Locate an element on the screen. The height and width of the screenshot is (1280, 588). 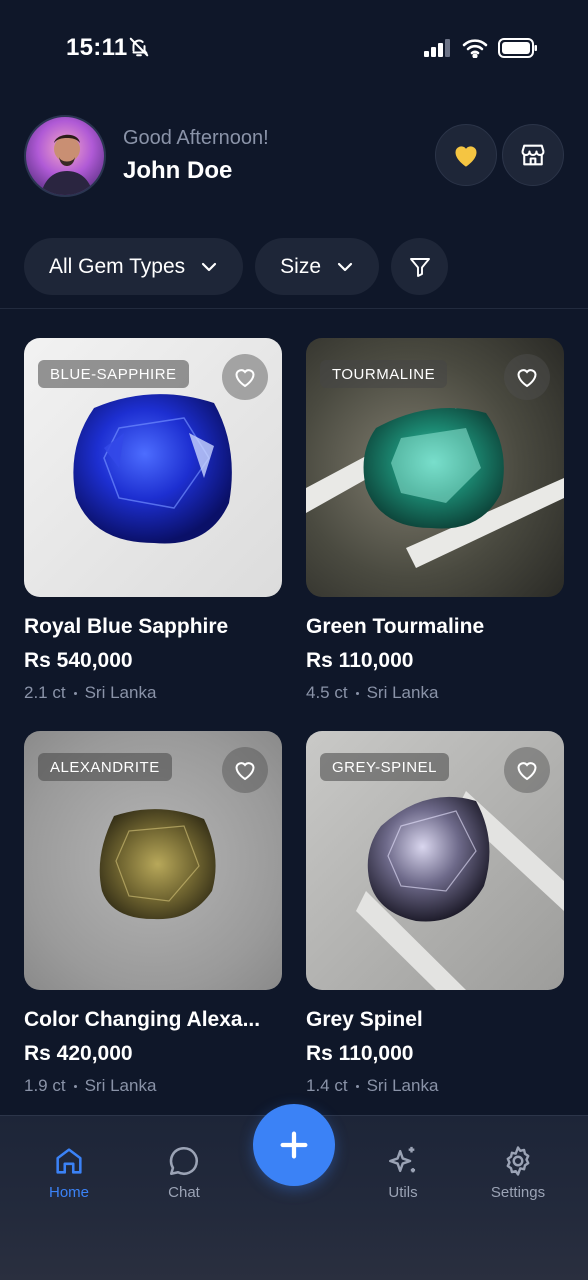
product-carat: 1.4 ct is located at coordinates (327, 1085).